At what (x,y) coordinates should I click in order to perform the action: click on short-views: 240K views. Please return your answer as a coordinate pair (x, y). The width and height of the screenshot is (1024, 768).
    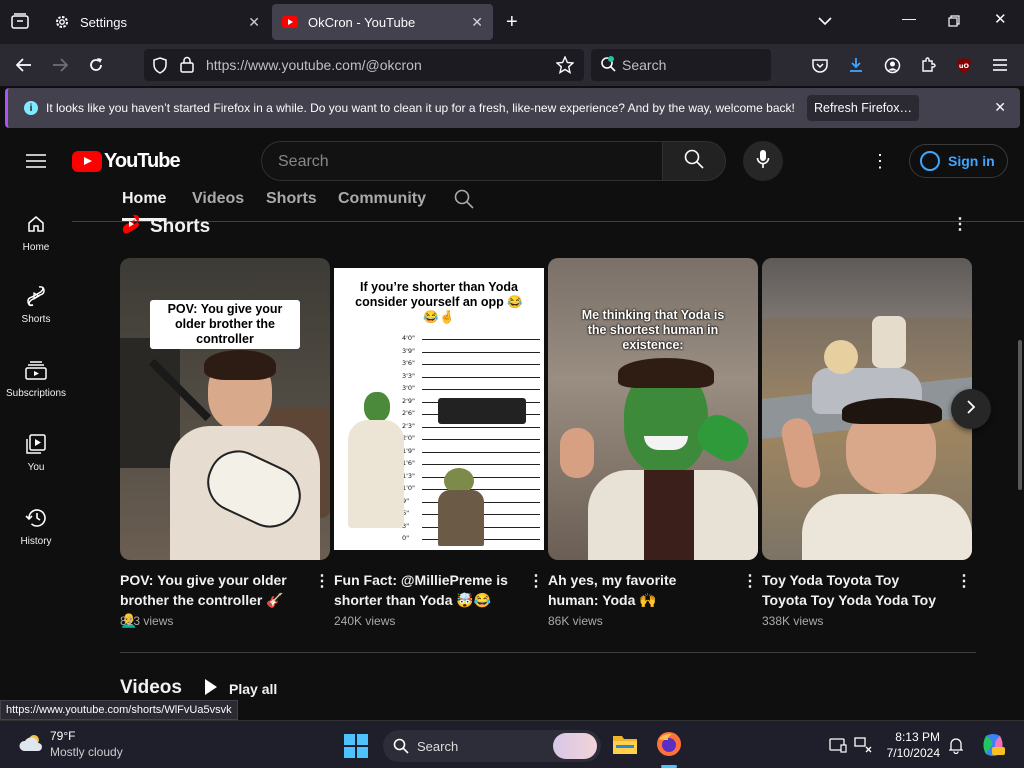
    Looking at the image, I should click on (365, 621).